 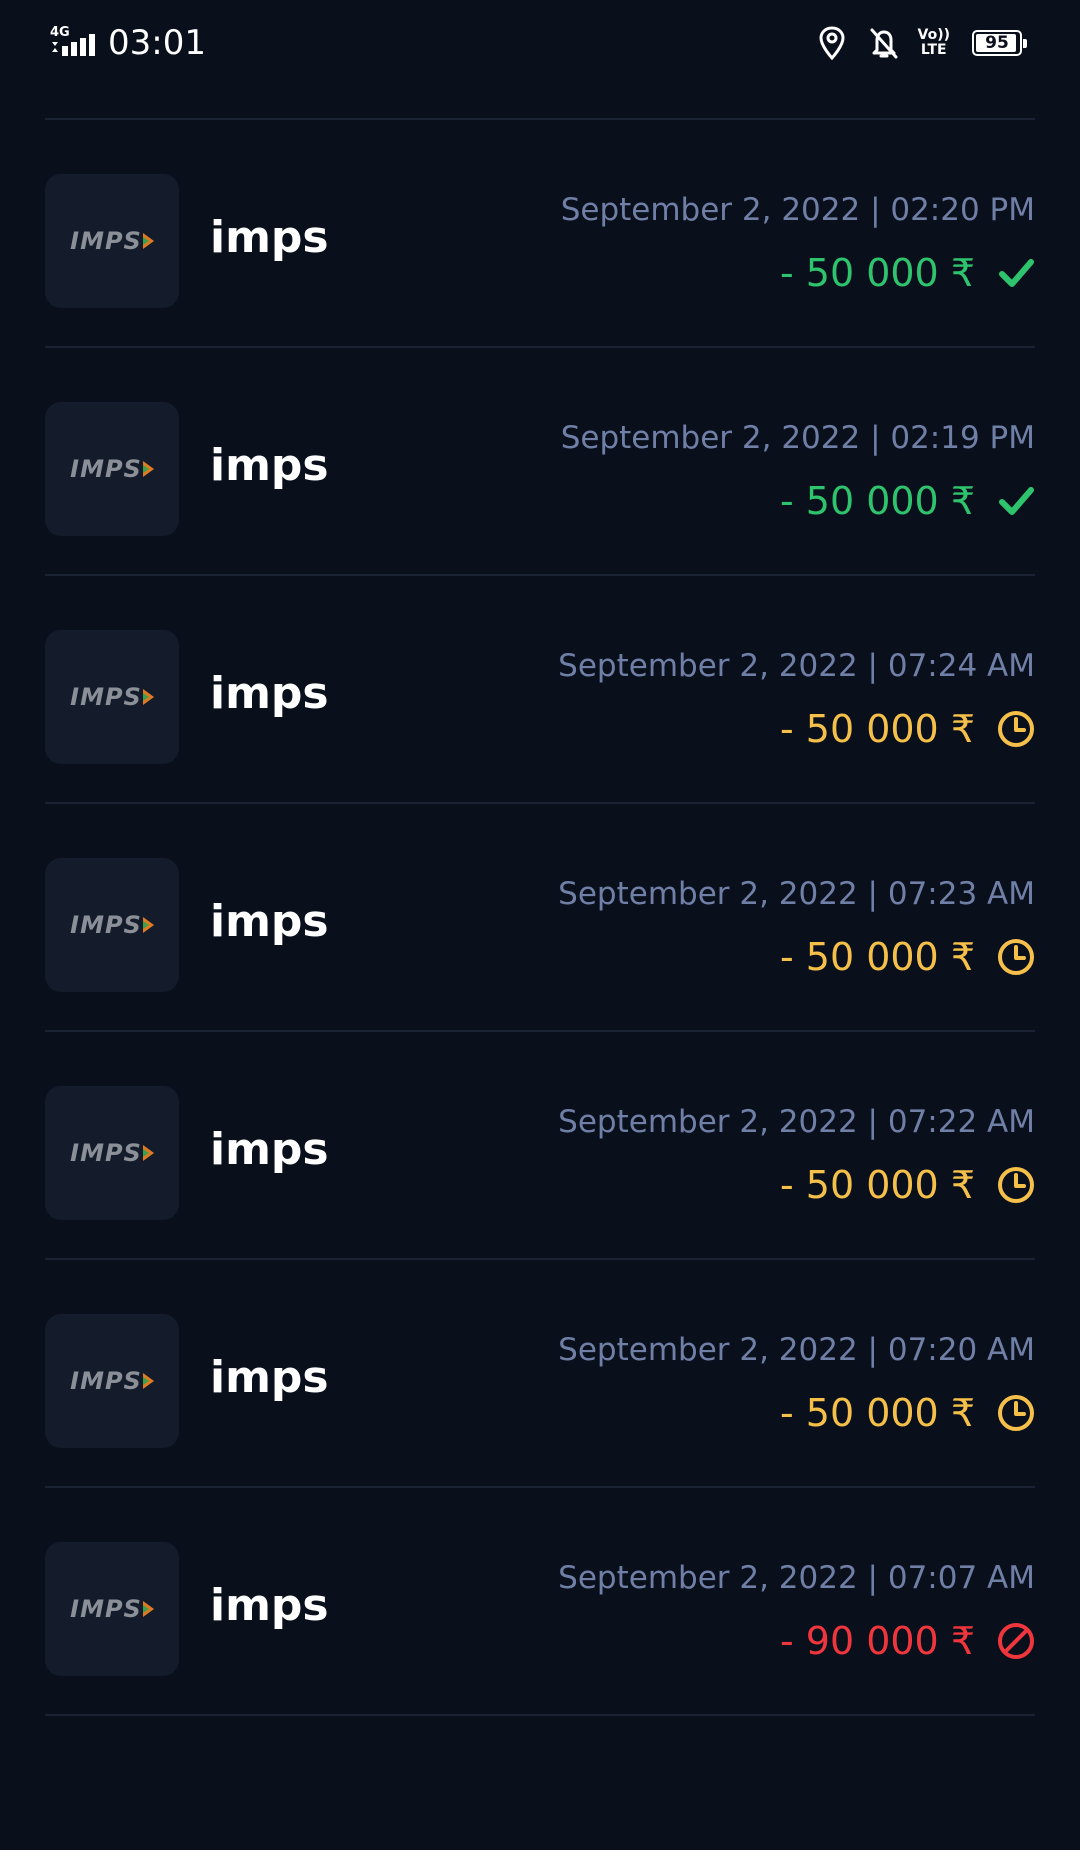 What do you see at coordinates (796, 927) in the screenshot?
I see `transaction-meta: September 2, 2022 | 07:23 AM - 50 000 ₹` at bounding box center [796, 927].